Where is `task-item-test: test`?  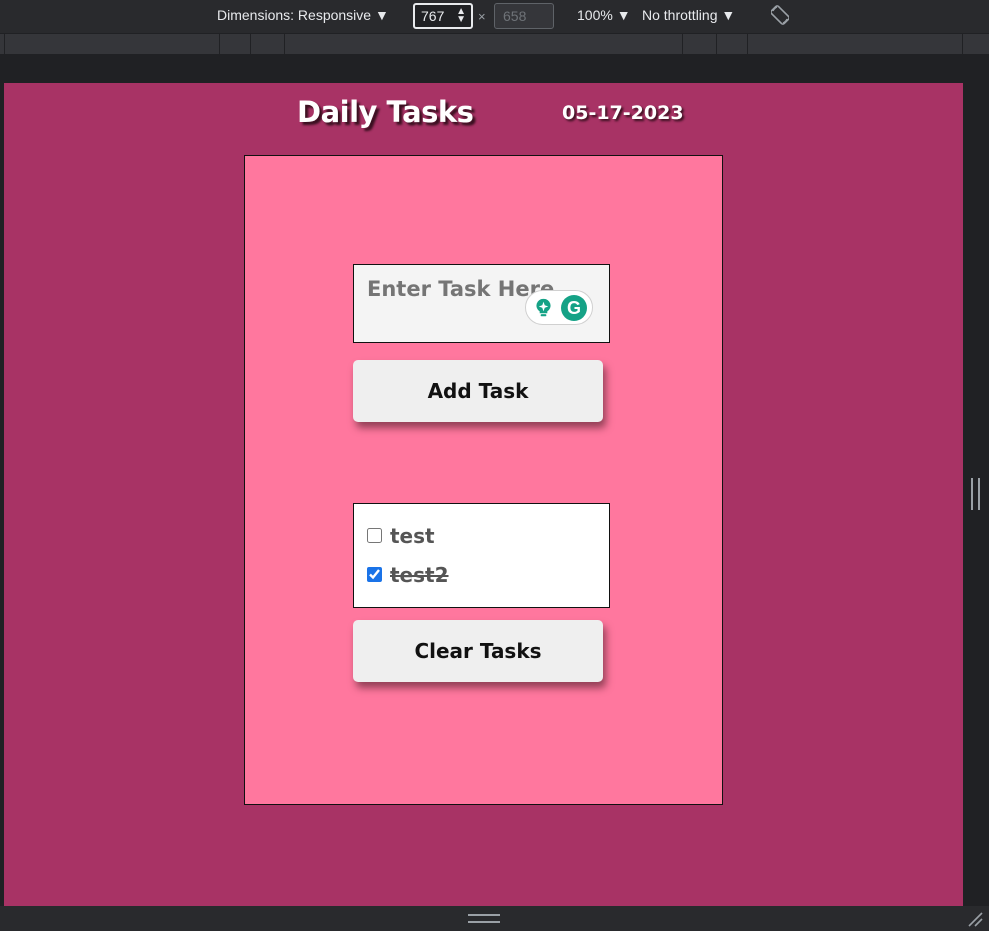 task-item-test: test is located at coordinates (481, 535).